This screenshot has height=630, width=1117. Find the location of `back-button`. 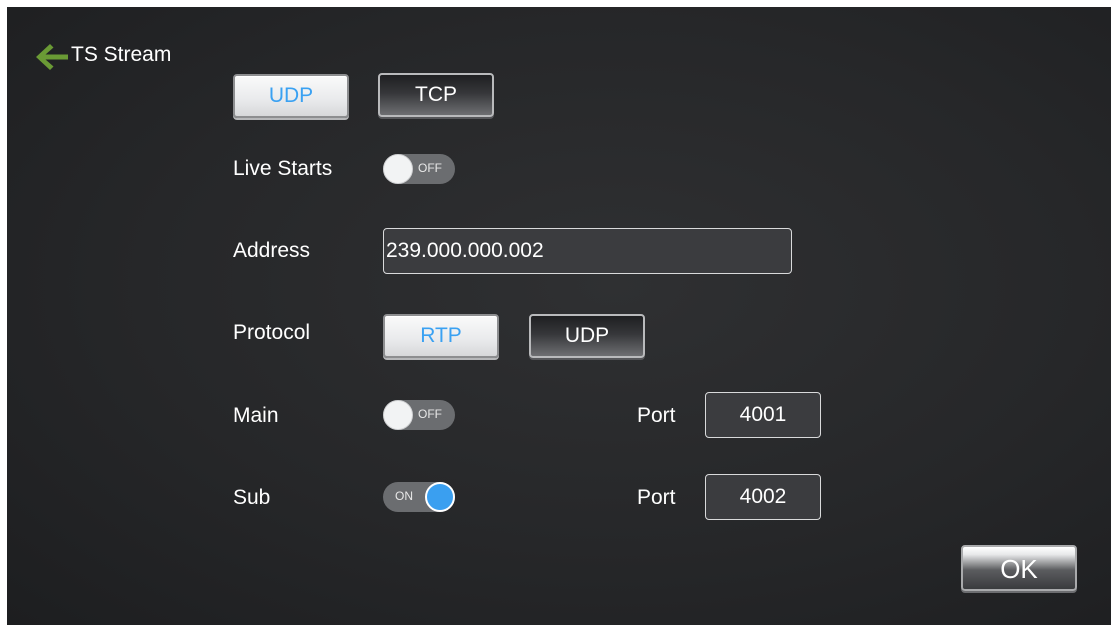

back-button is located at coordinates (52, 57).